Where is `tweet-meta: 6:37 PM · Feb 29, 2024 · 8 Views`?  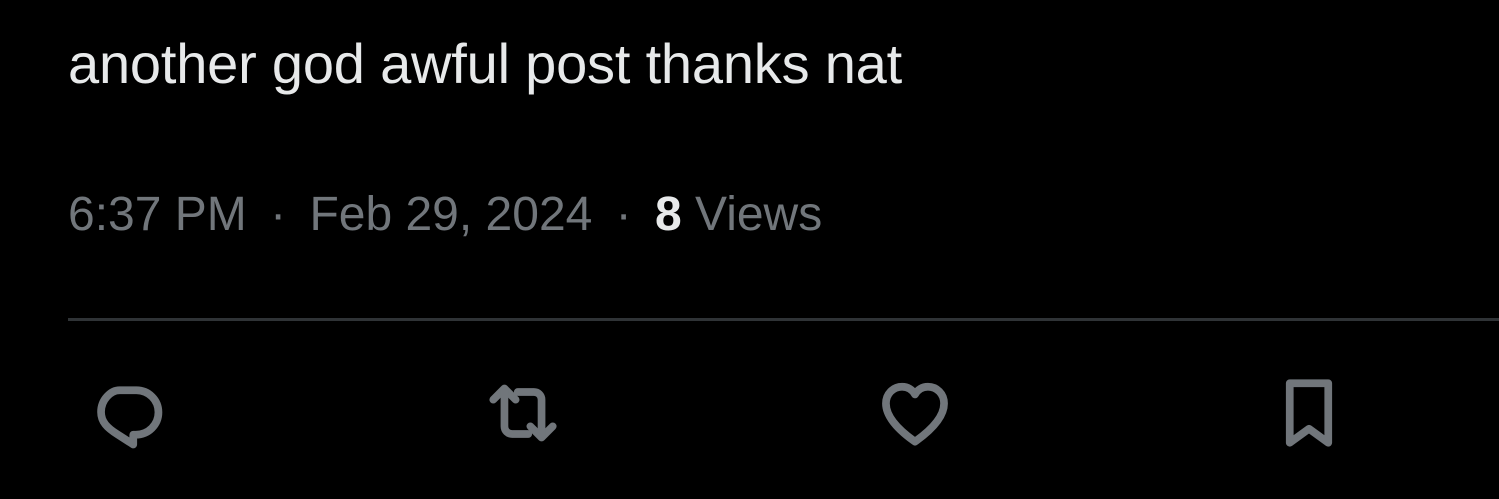 tweet-meta: 6:37 PM · Feb 29, 2024 · 8 Views is located at coordinates (445, 215).